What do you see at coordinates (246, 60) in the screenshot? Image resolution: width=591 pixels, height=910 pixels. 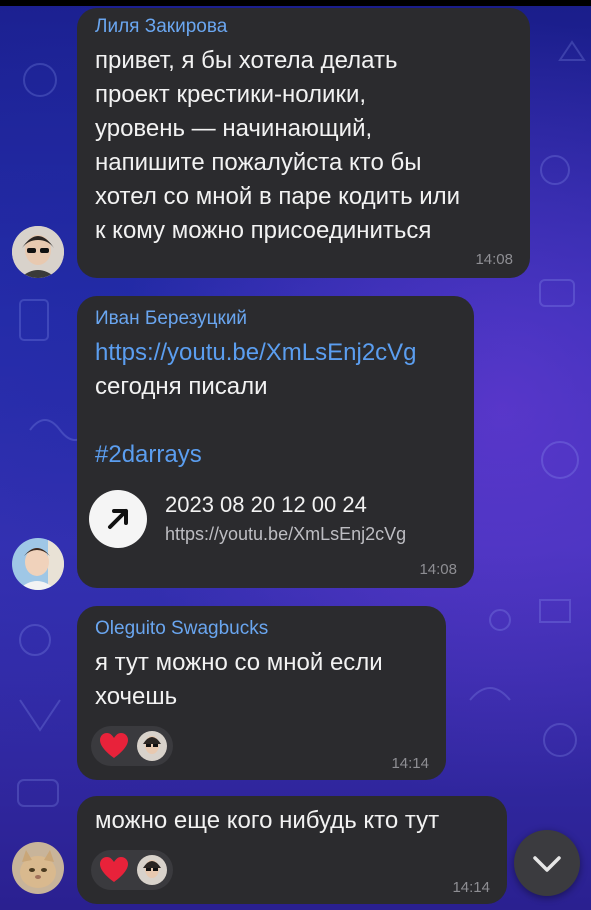 I see `message-line: привет, я бы хотела делать` at bounding box center [246, 60].